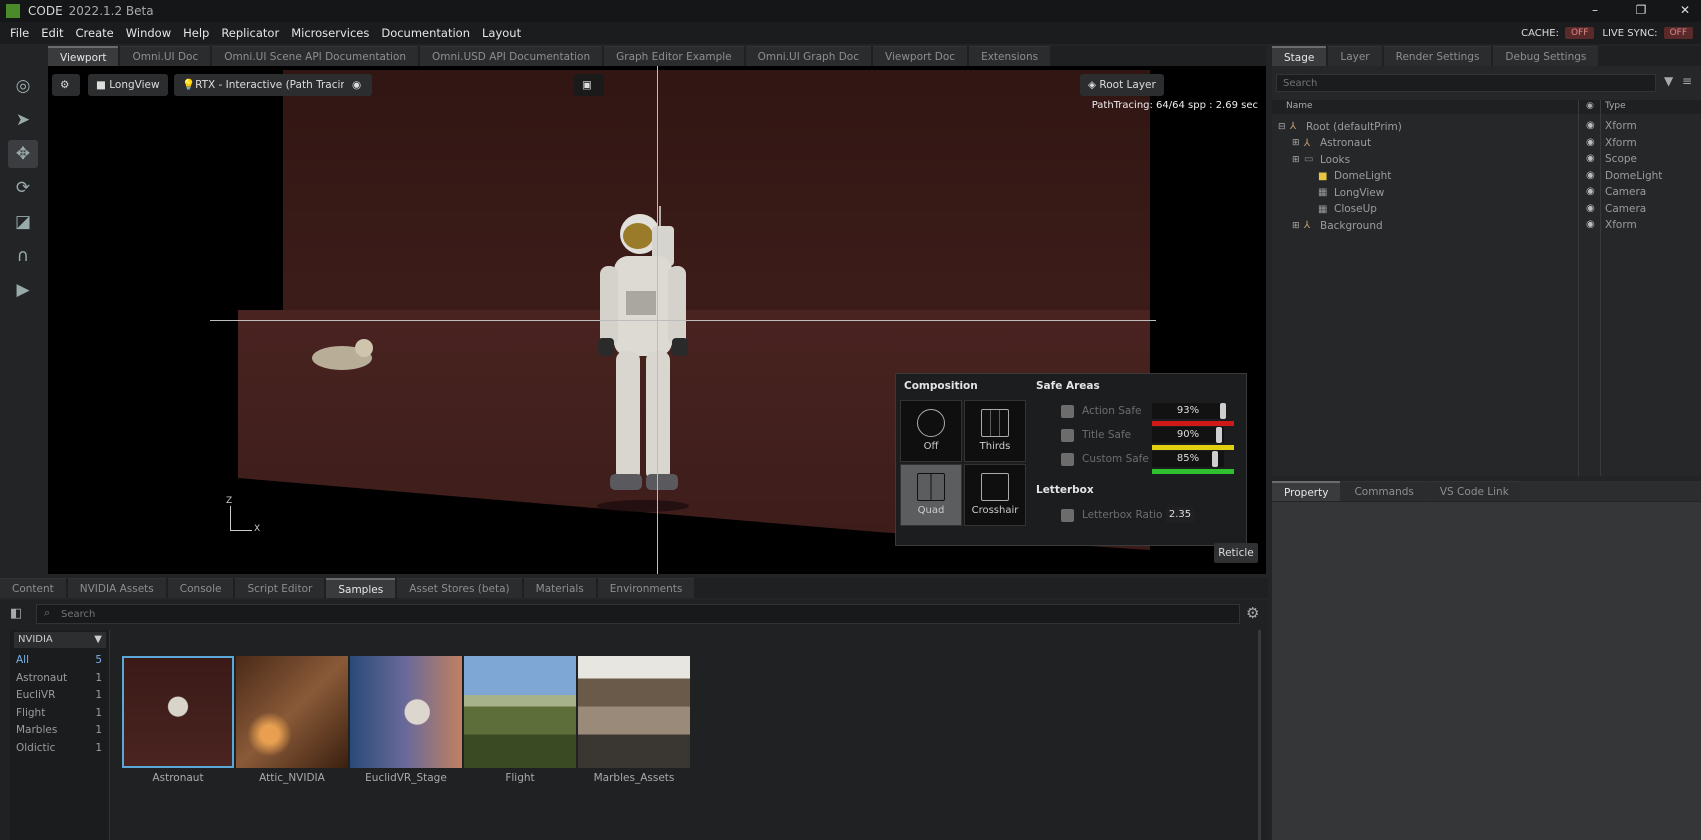 The width and height of the screenshot is (1701, 840). I want to click on tab-asset-stores: Asset Stores (beta), so click(459, 588).